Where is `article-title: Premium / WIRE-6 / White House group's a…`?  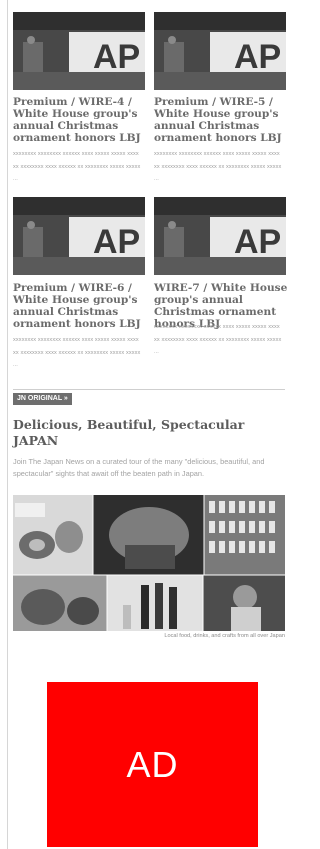
article-title: Premium / WIRE-6 / White House group's a… is located at coordinates (80, 306).